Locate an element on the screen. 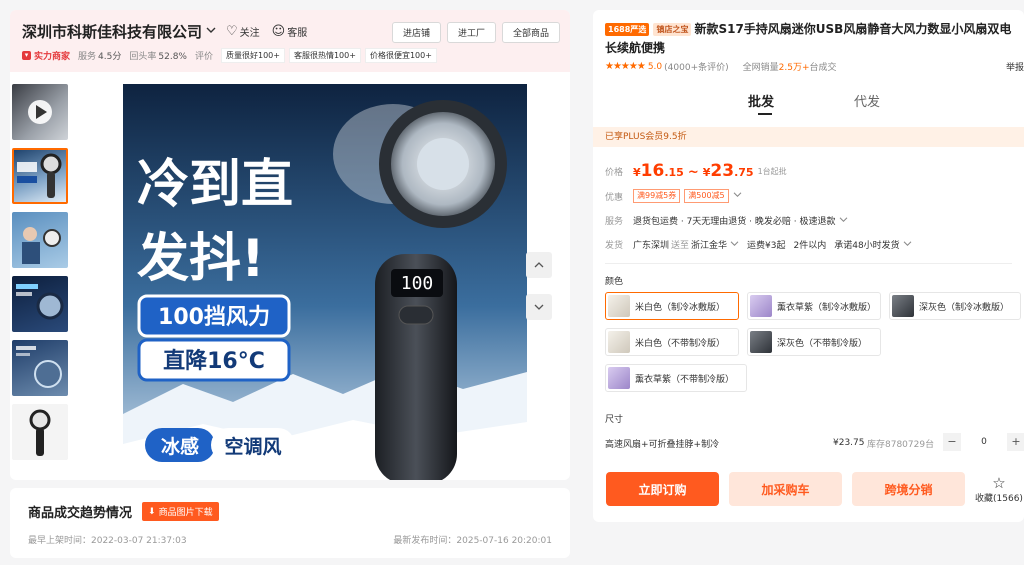  plus-member-bar: 已享PLUS会员9.5折 is located at coordinates (808, 137).